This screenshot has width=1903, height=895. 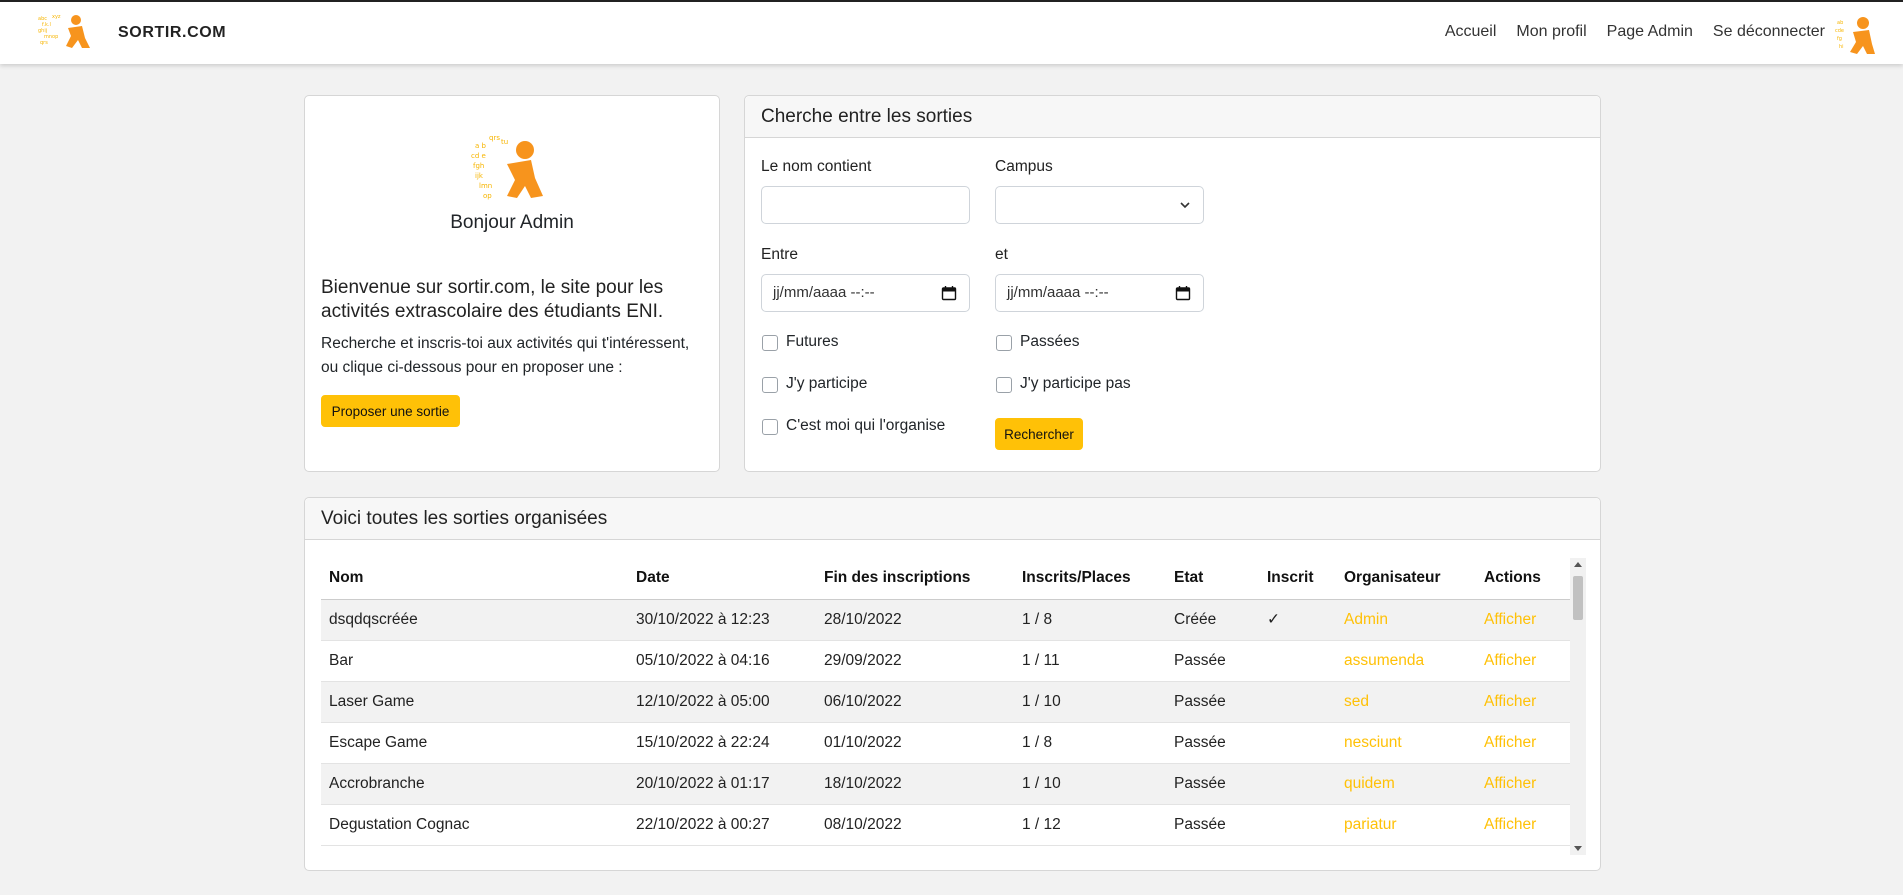 I want to click on svg-text: fgh, so click(x=478, y=166).